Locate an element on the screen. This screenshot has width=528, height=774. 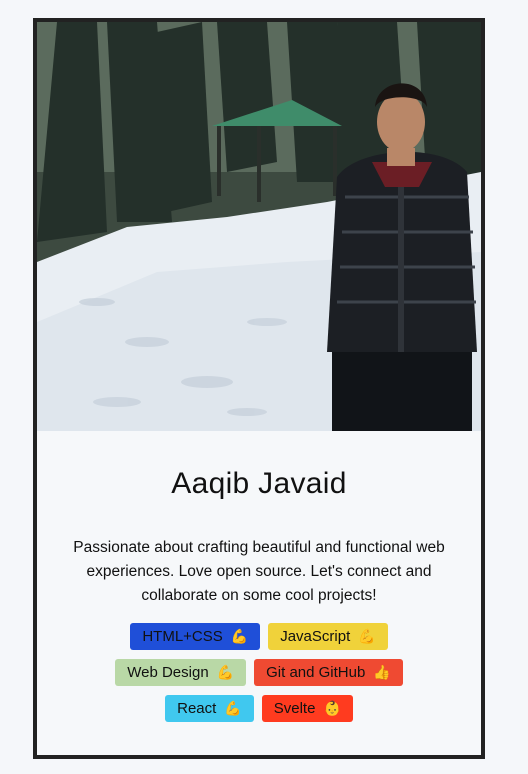
skill-tag-react: React 💪 is located at coordinates (209, 708).